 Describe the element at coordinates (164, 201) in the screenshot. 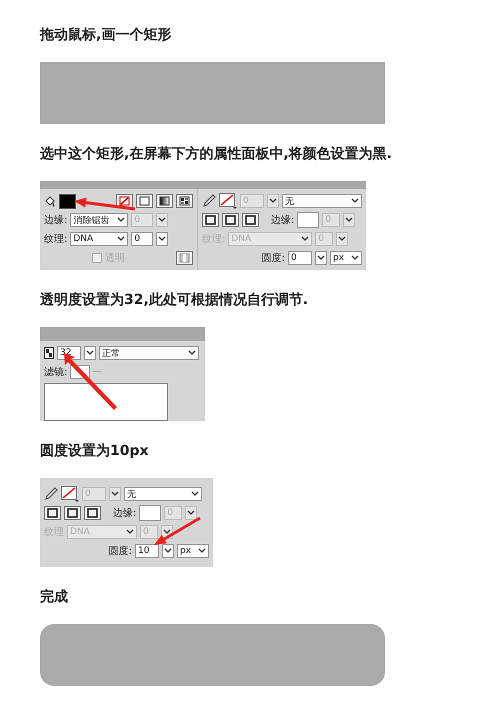

I see `gradient-fill-button` at that location.